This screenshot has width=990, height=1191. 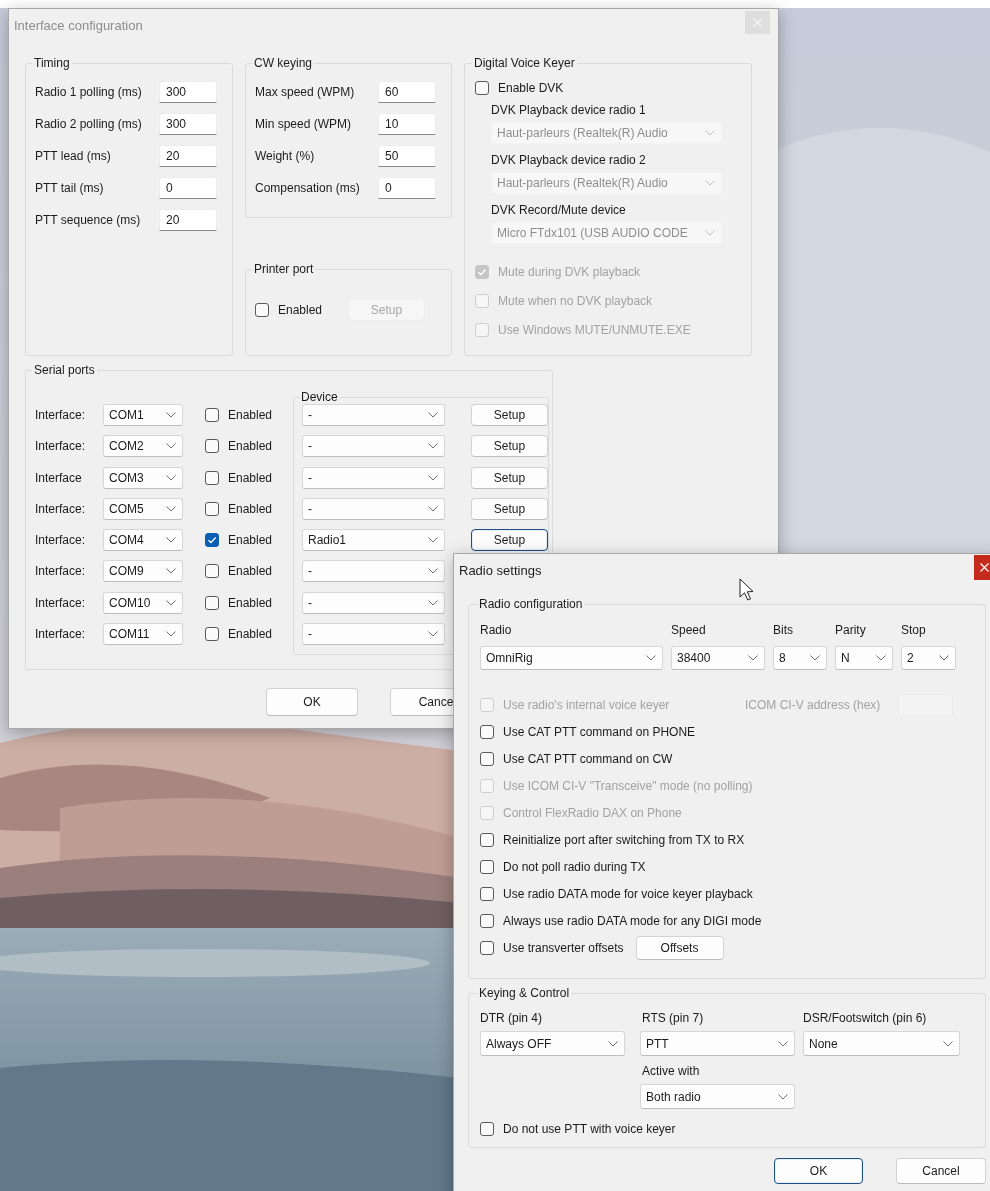 I want to click on dropdown: Both radio, so click(x=717, y=1096).